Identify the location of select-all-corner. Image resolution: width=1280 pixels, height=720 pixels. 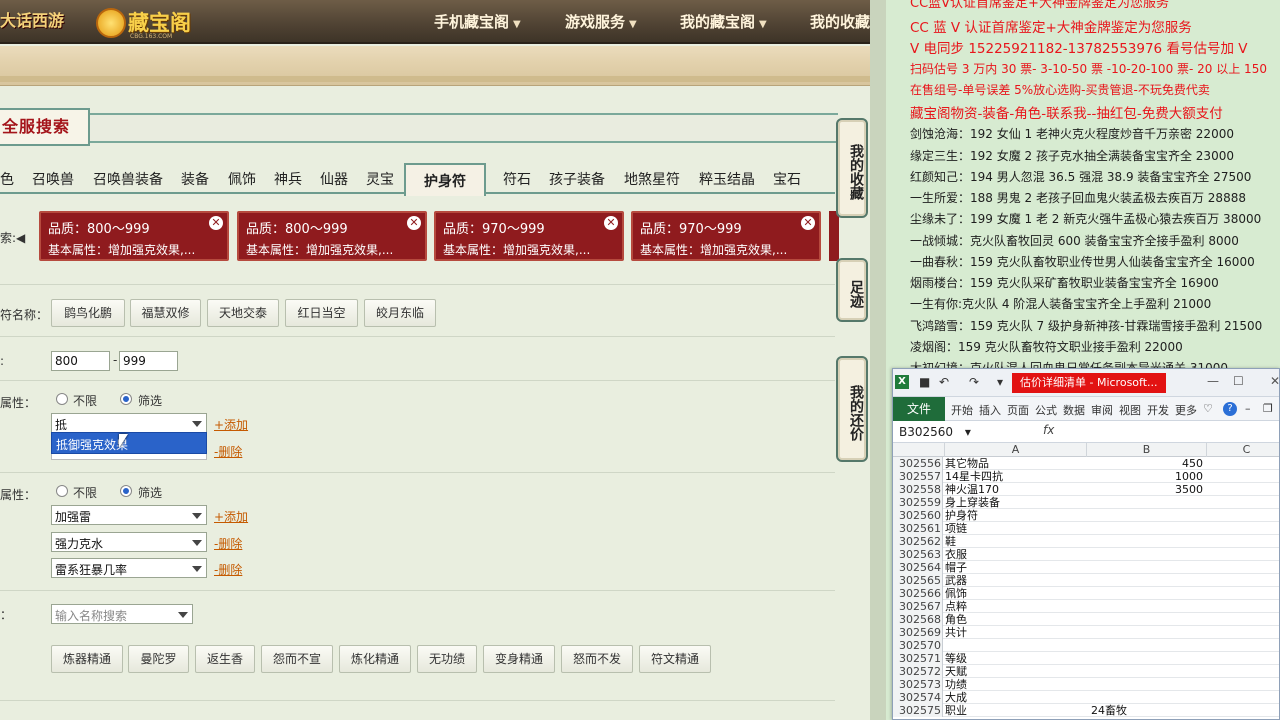
(919, 450).